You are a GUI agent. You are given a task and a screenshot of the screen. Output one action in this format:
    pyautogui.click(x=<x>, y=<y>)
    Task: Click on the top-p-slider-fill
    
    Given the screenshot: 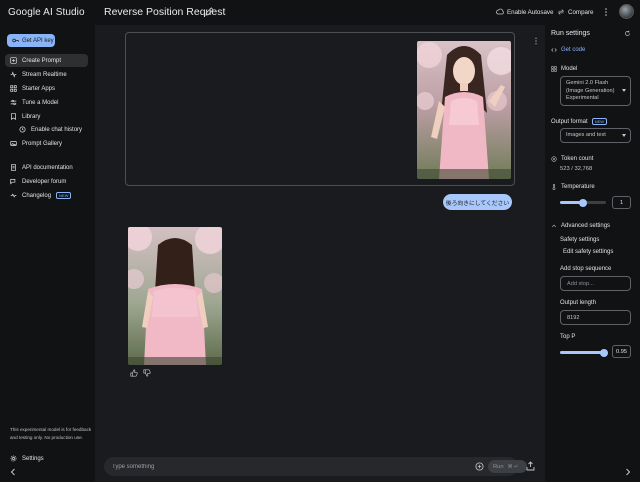 What is the action you would take?
    pyautogui.click(x=582, y=352)
    